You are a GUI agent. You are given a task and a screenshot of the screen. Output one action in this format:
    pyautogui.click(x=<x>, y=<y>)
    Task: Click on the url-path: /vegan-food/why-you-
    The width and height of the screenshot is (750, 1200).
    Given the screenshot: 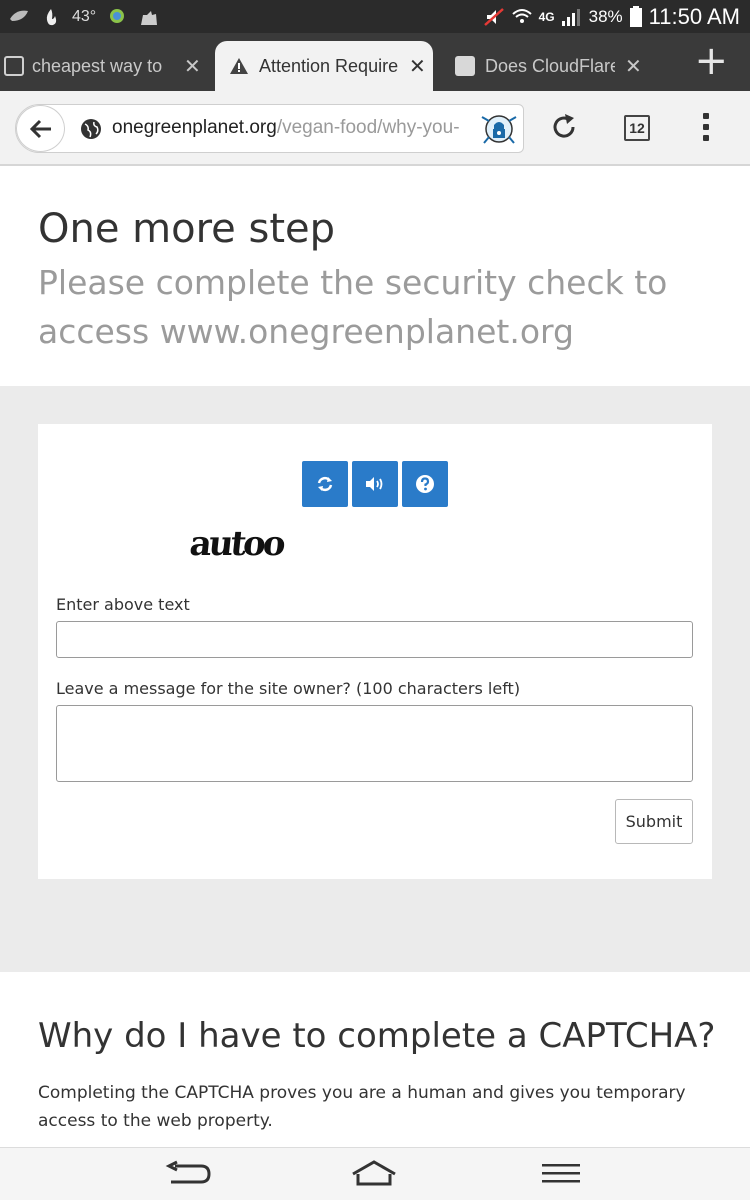 What is the action you would take?
    pyautogui.click(x=368, y=127)
    